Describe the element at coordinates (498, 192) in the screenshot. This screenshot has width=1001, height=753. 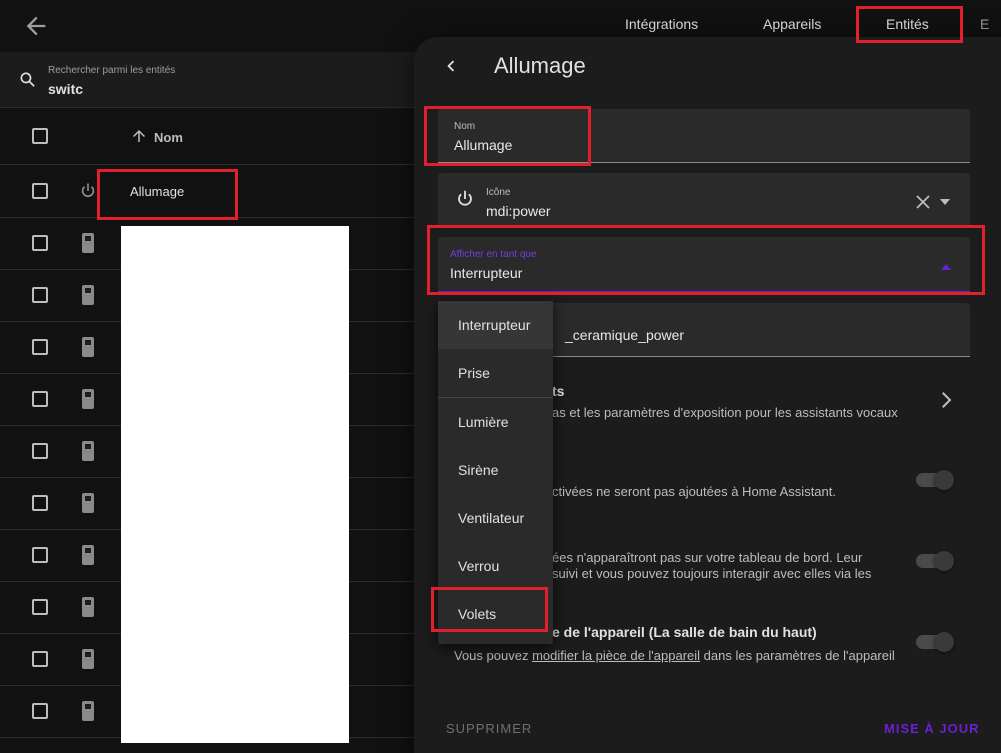
I see `icon-field-label: Icône` at that location.